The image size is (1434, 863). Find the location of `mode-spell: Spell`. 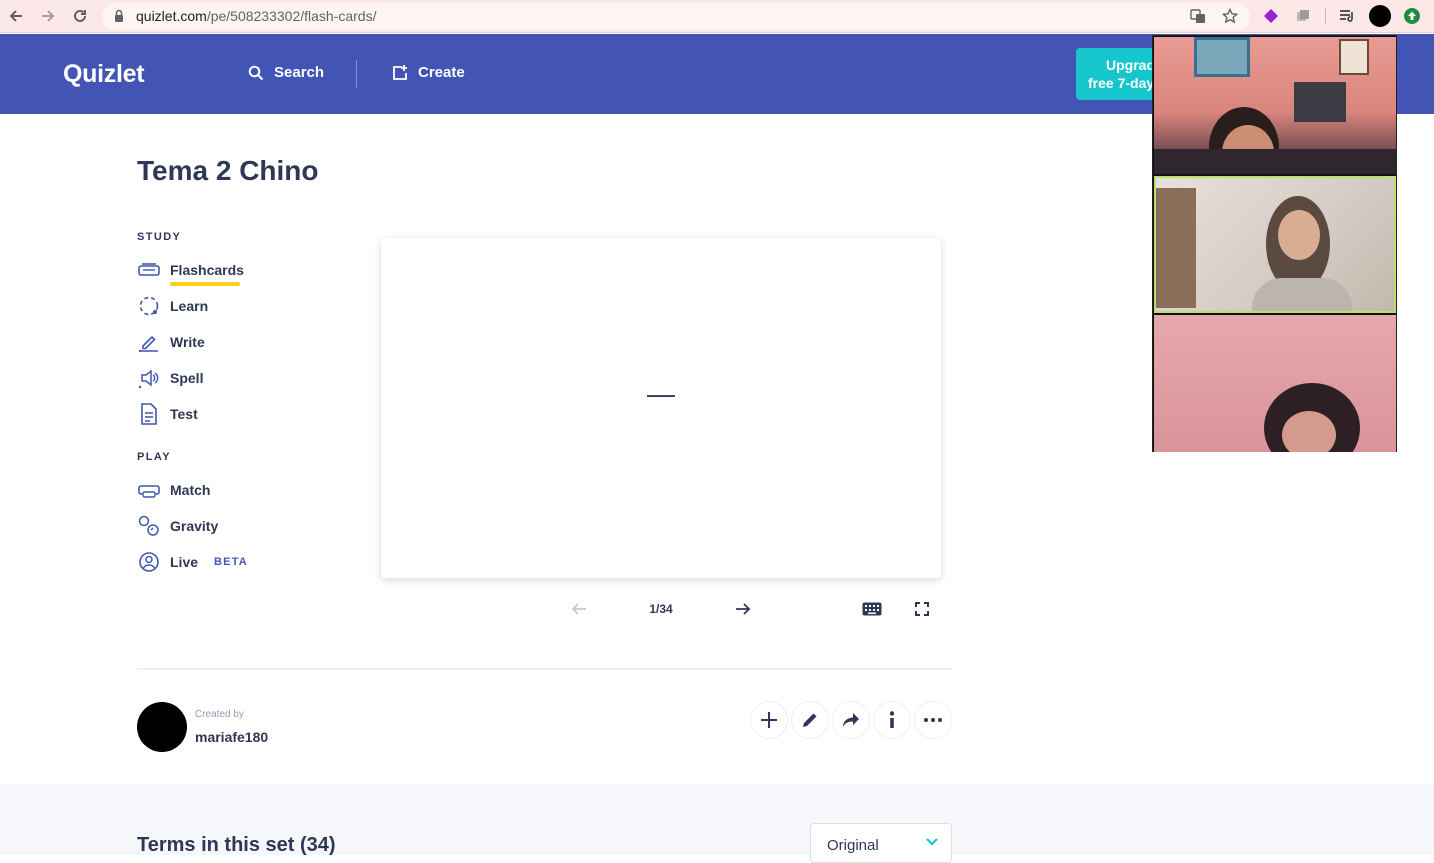

mode-spell: Spell is located at coordinates (170, 378).